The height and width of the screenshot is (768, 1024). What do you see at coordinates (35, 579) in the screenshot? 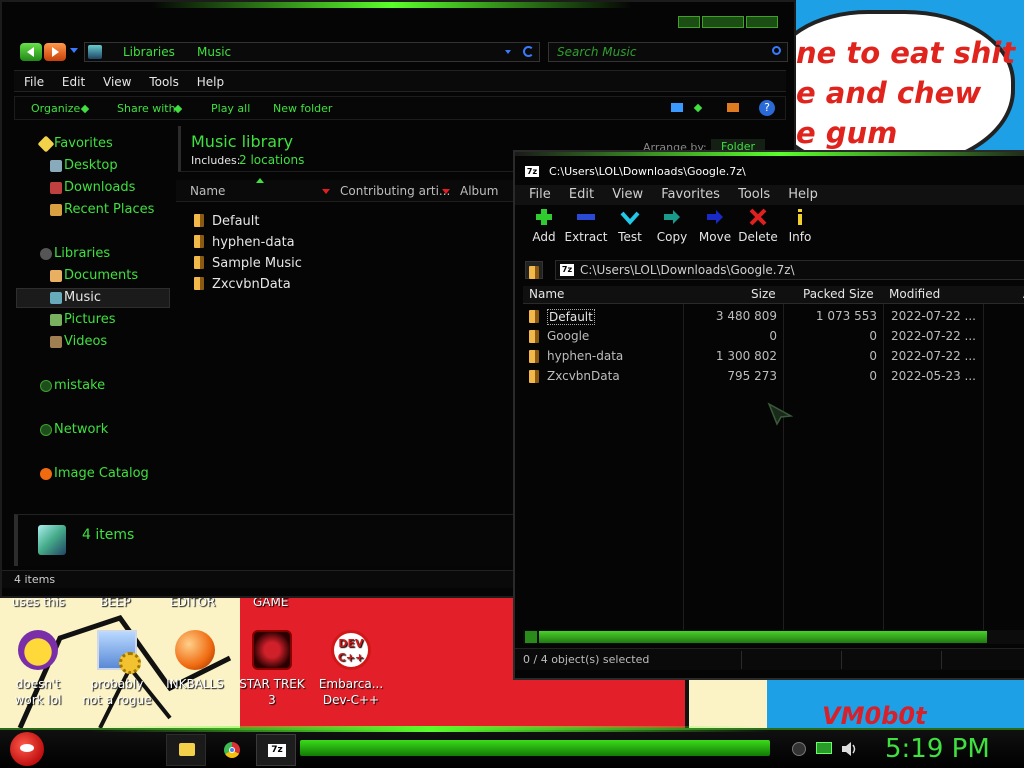
I see `status-item-count: 4 items` at bounding box center [35, 579].